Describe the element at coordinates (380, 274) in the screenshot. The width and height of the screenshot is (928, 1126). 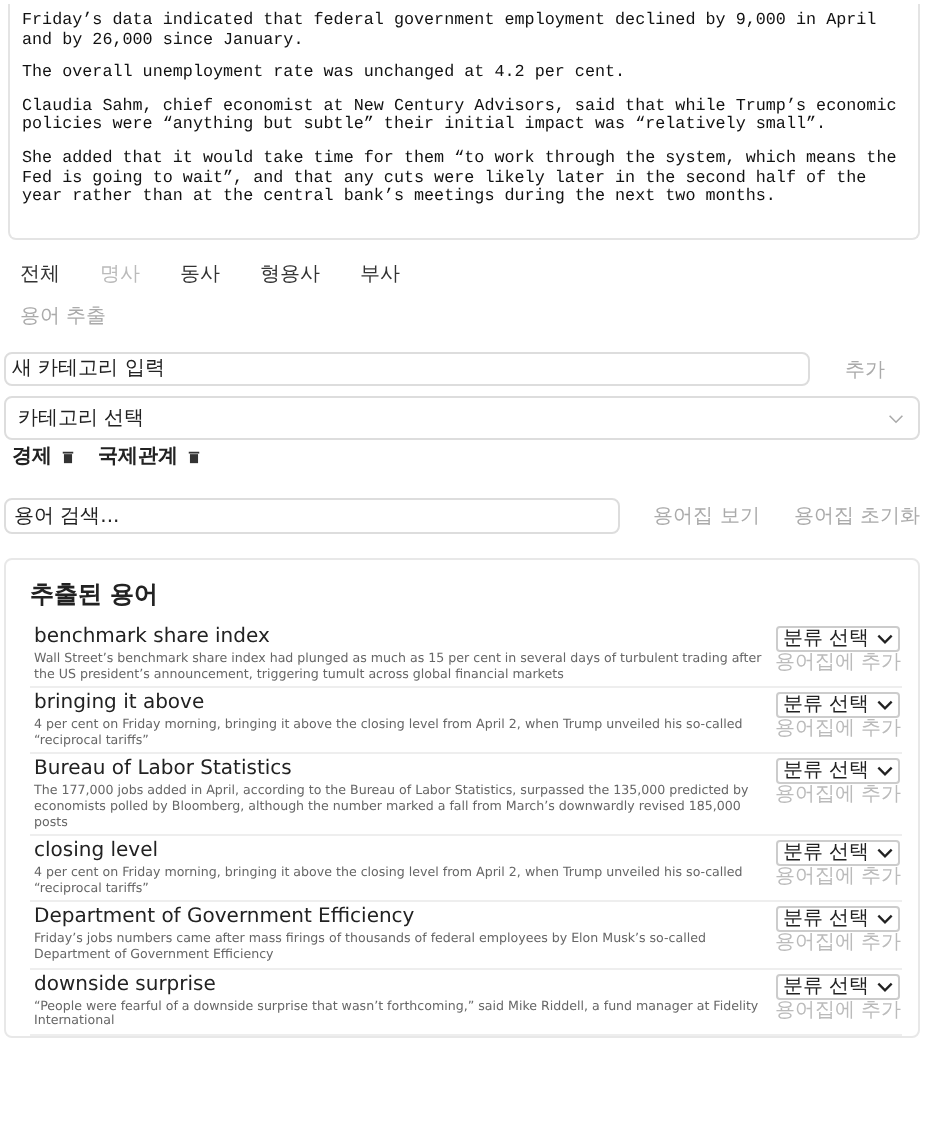
I see `part-of-speech-tab: 부사` at that location.